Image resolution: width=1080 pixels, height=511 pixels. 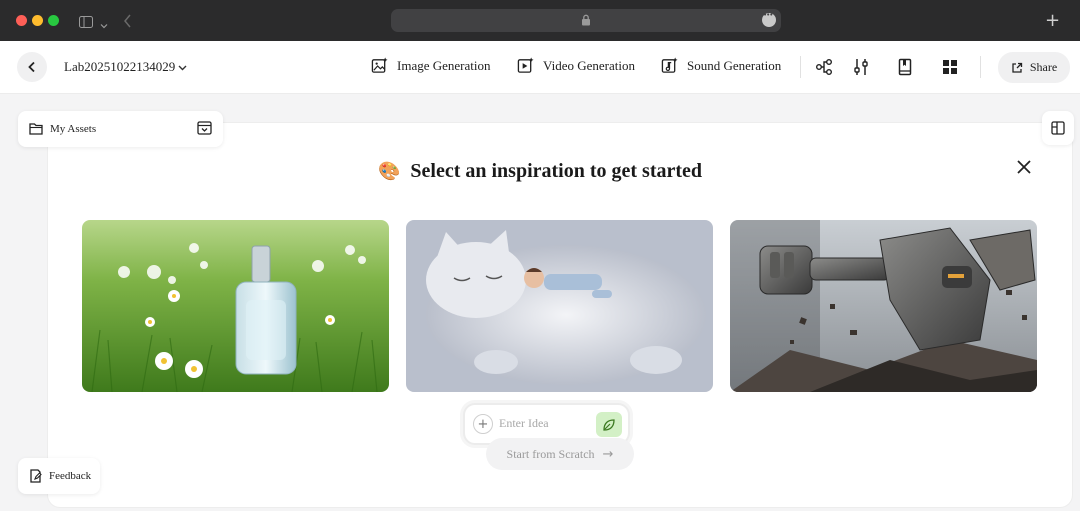 What do you see at coordinates (120, 129) in the screenshot?
I see `my-assets-panel: My Assets` at bounding box center [120, 129].